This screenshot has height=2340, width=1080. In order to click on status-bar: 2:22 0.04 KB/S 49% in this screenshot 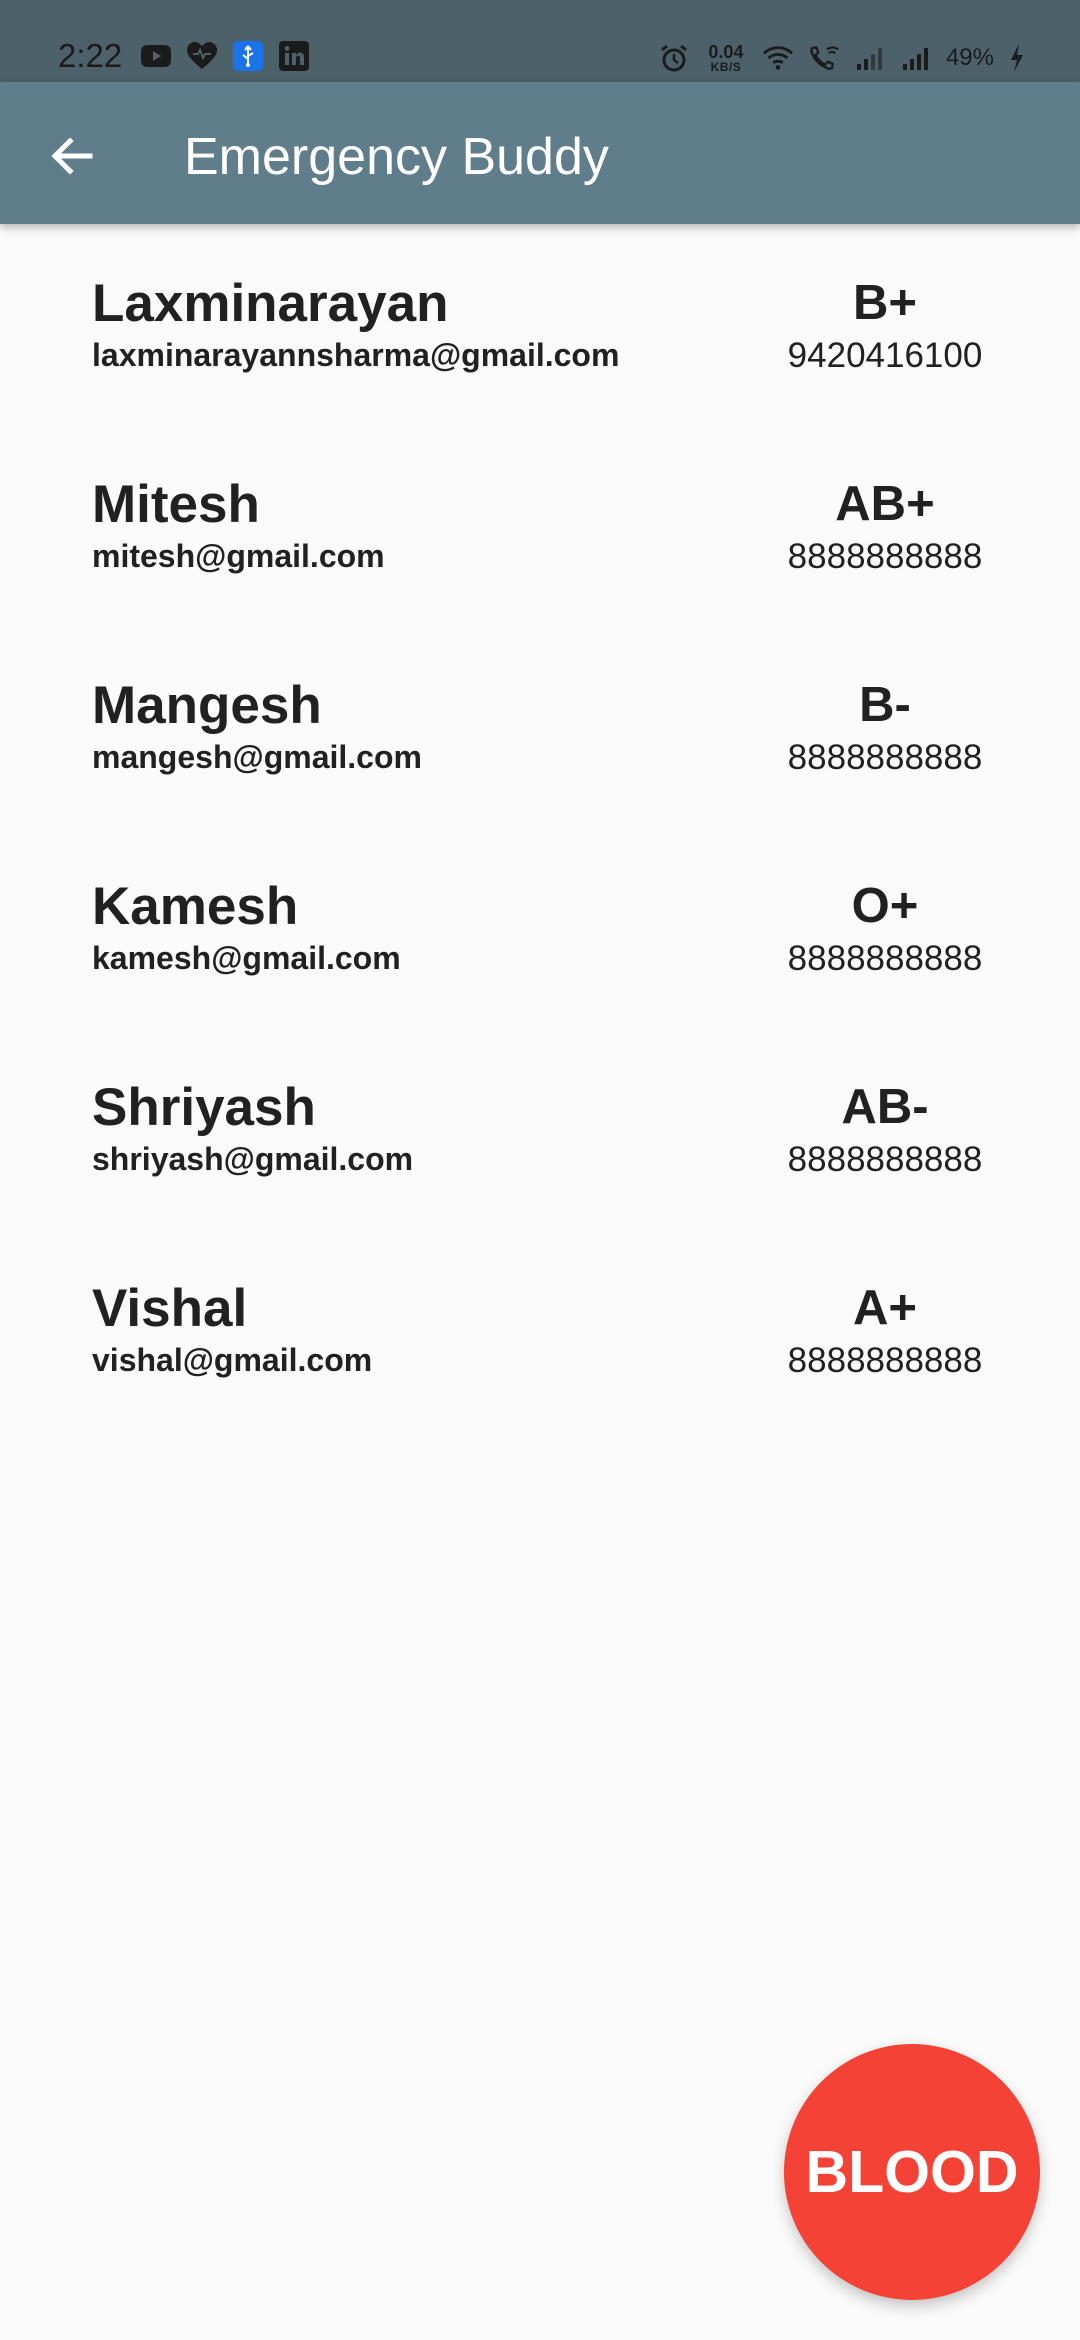, I will do `click(540, 41)`.